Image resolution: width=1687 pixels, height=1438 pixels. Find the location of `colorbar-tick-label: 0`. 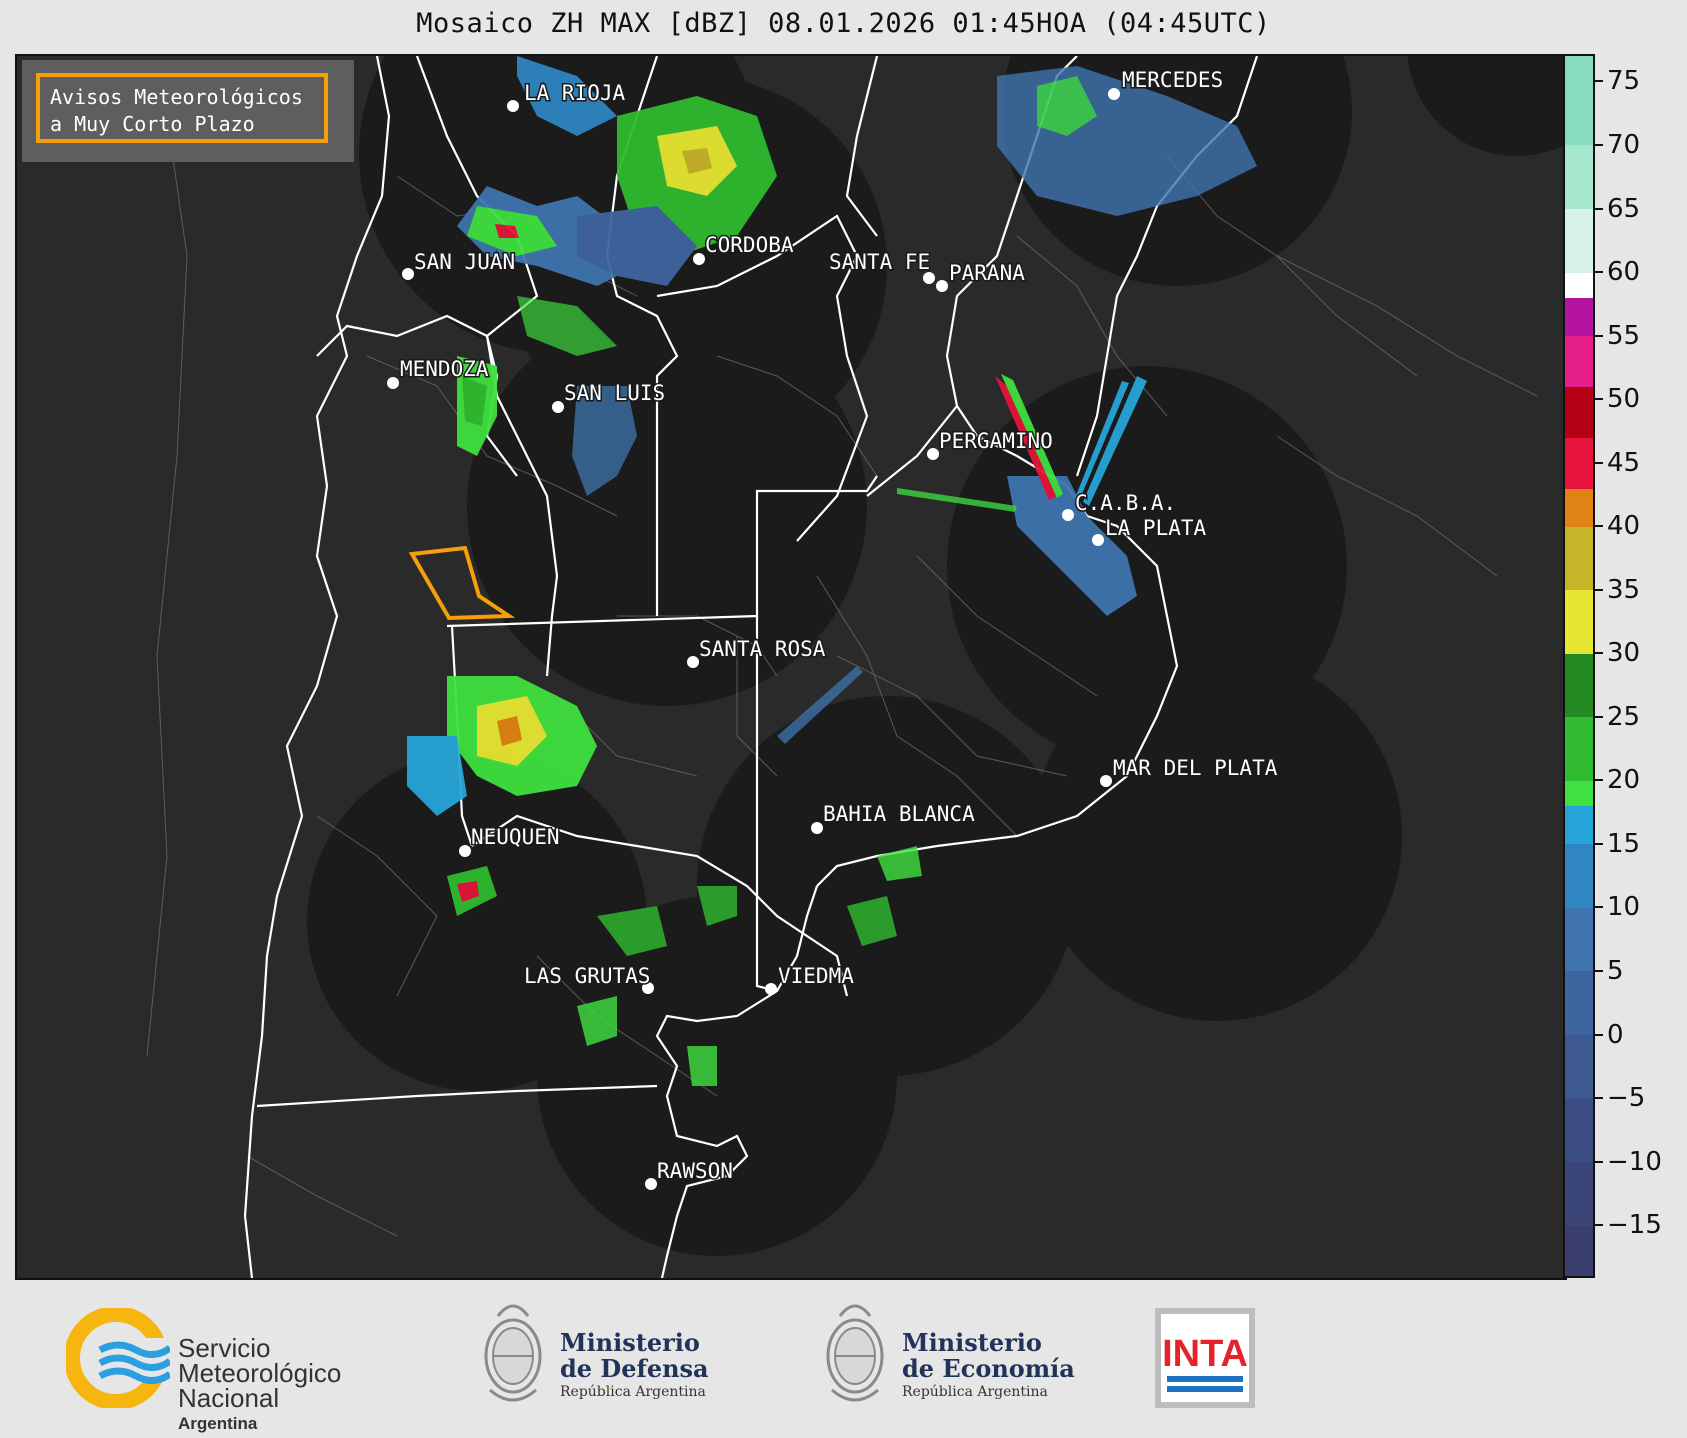

colorbar-tick-label: 0 is located at coordinates (1615, 1034).